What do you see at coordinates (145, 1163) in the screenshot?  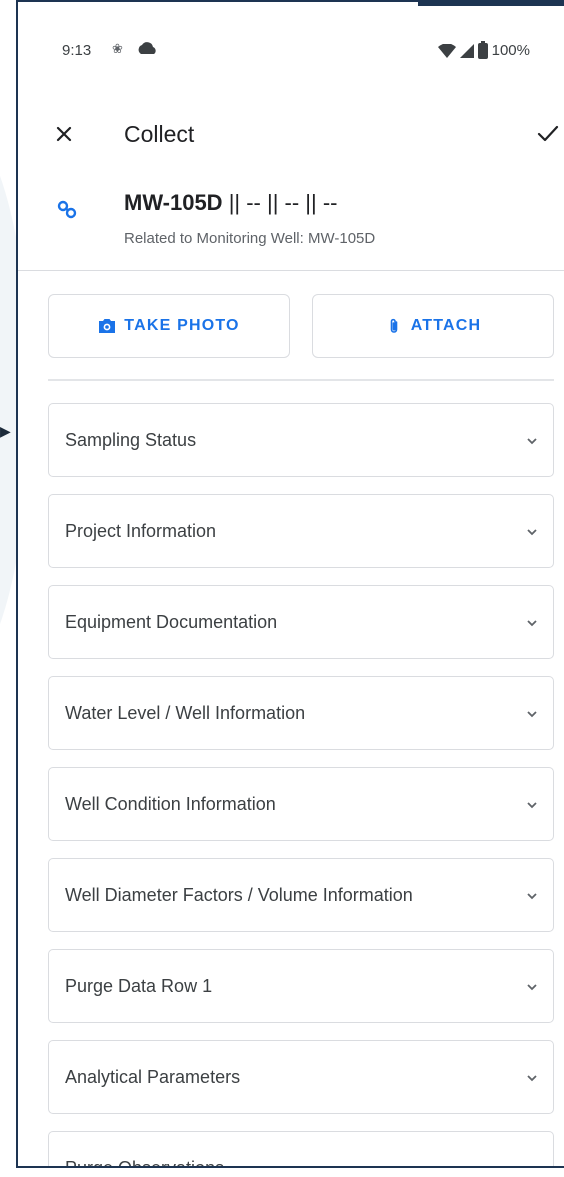 I see `section-label: Purge Observations` at bounding box center [145, 1163].